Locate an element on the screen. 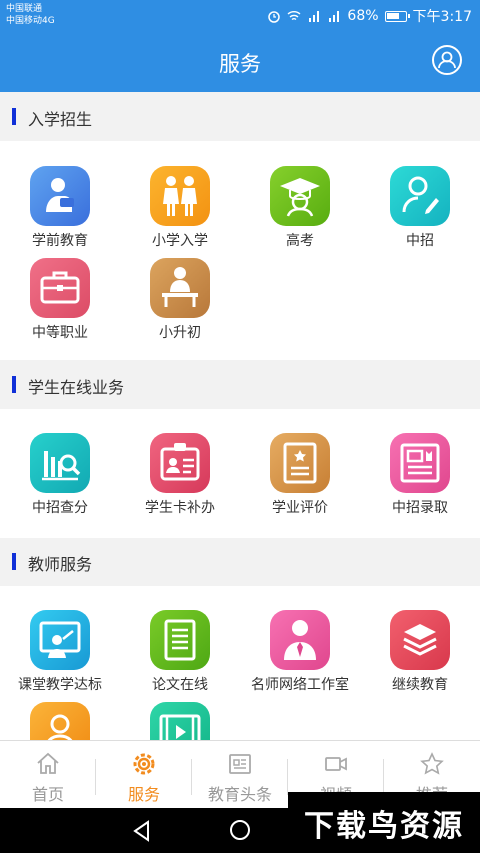  wifi-icon is located at coordinates (294, 16).